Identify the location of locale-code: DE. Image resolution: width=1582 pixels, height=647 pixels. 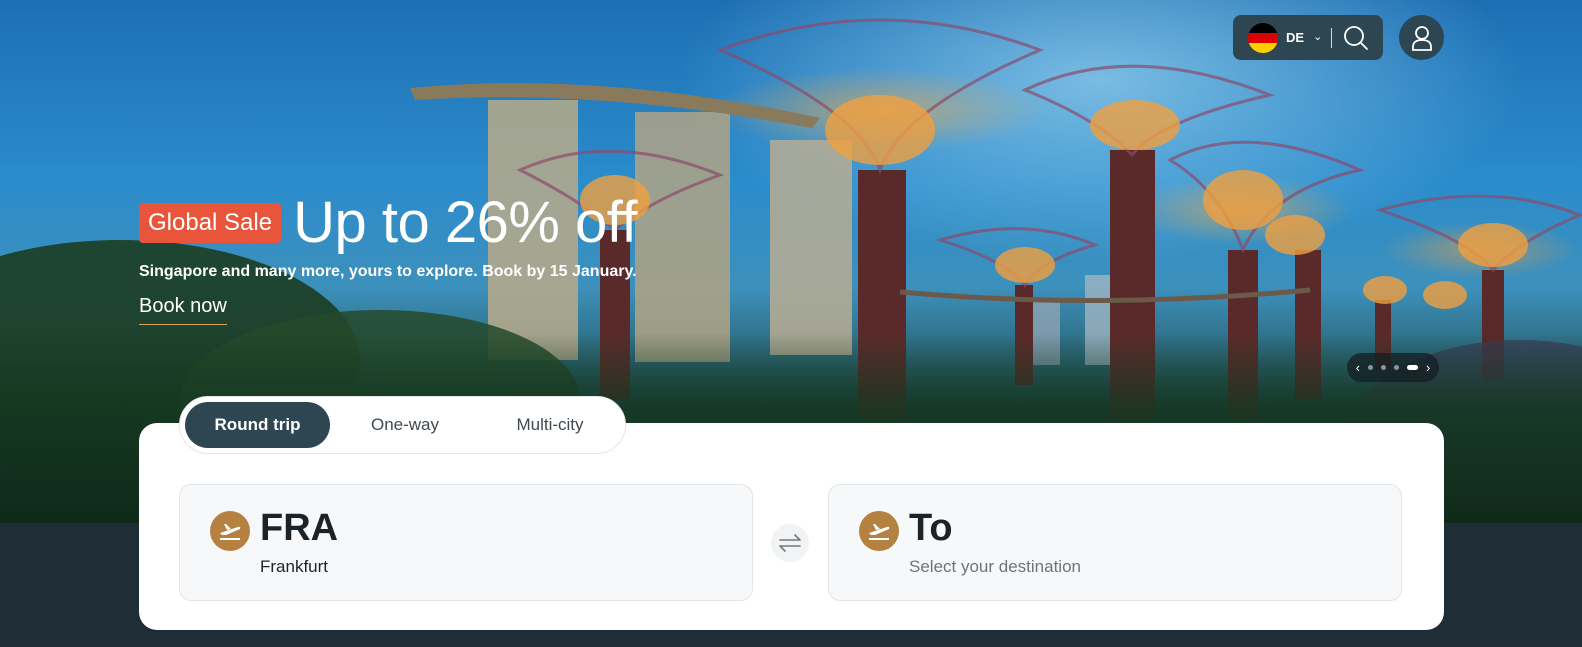
(1295, 37).